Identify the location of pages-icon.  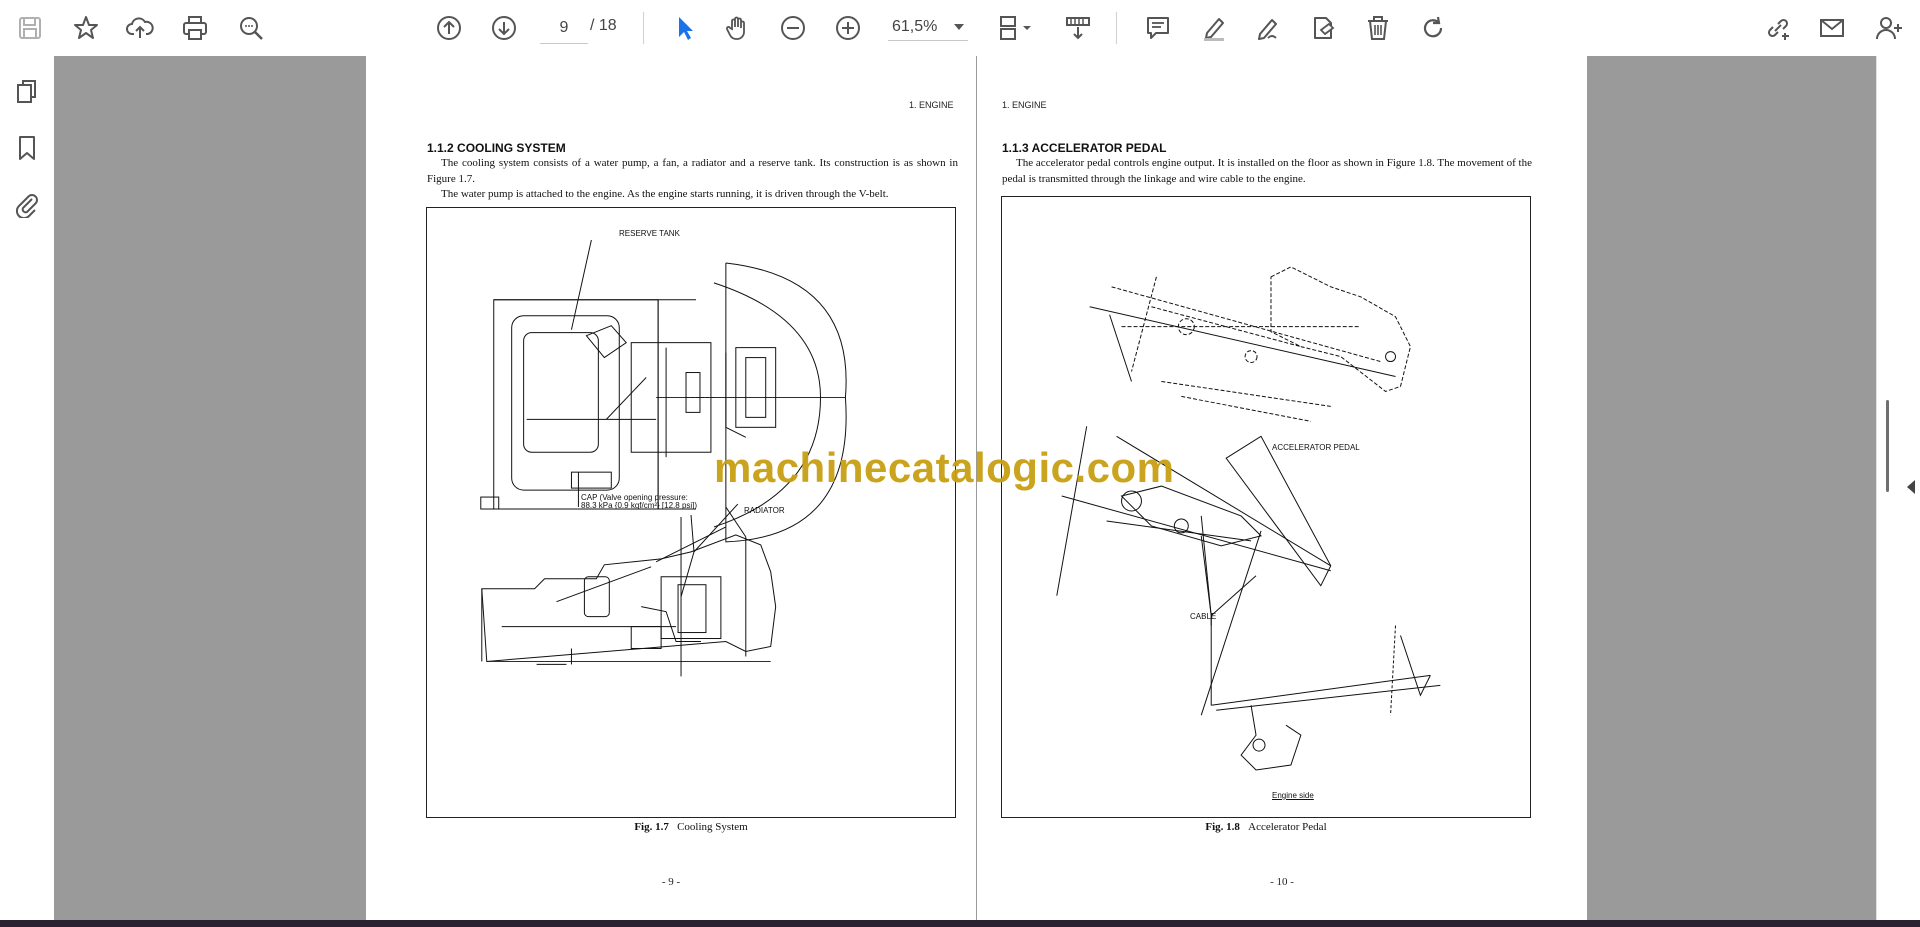
(27, 92).